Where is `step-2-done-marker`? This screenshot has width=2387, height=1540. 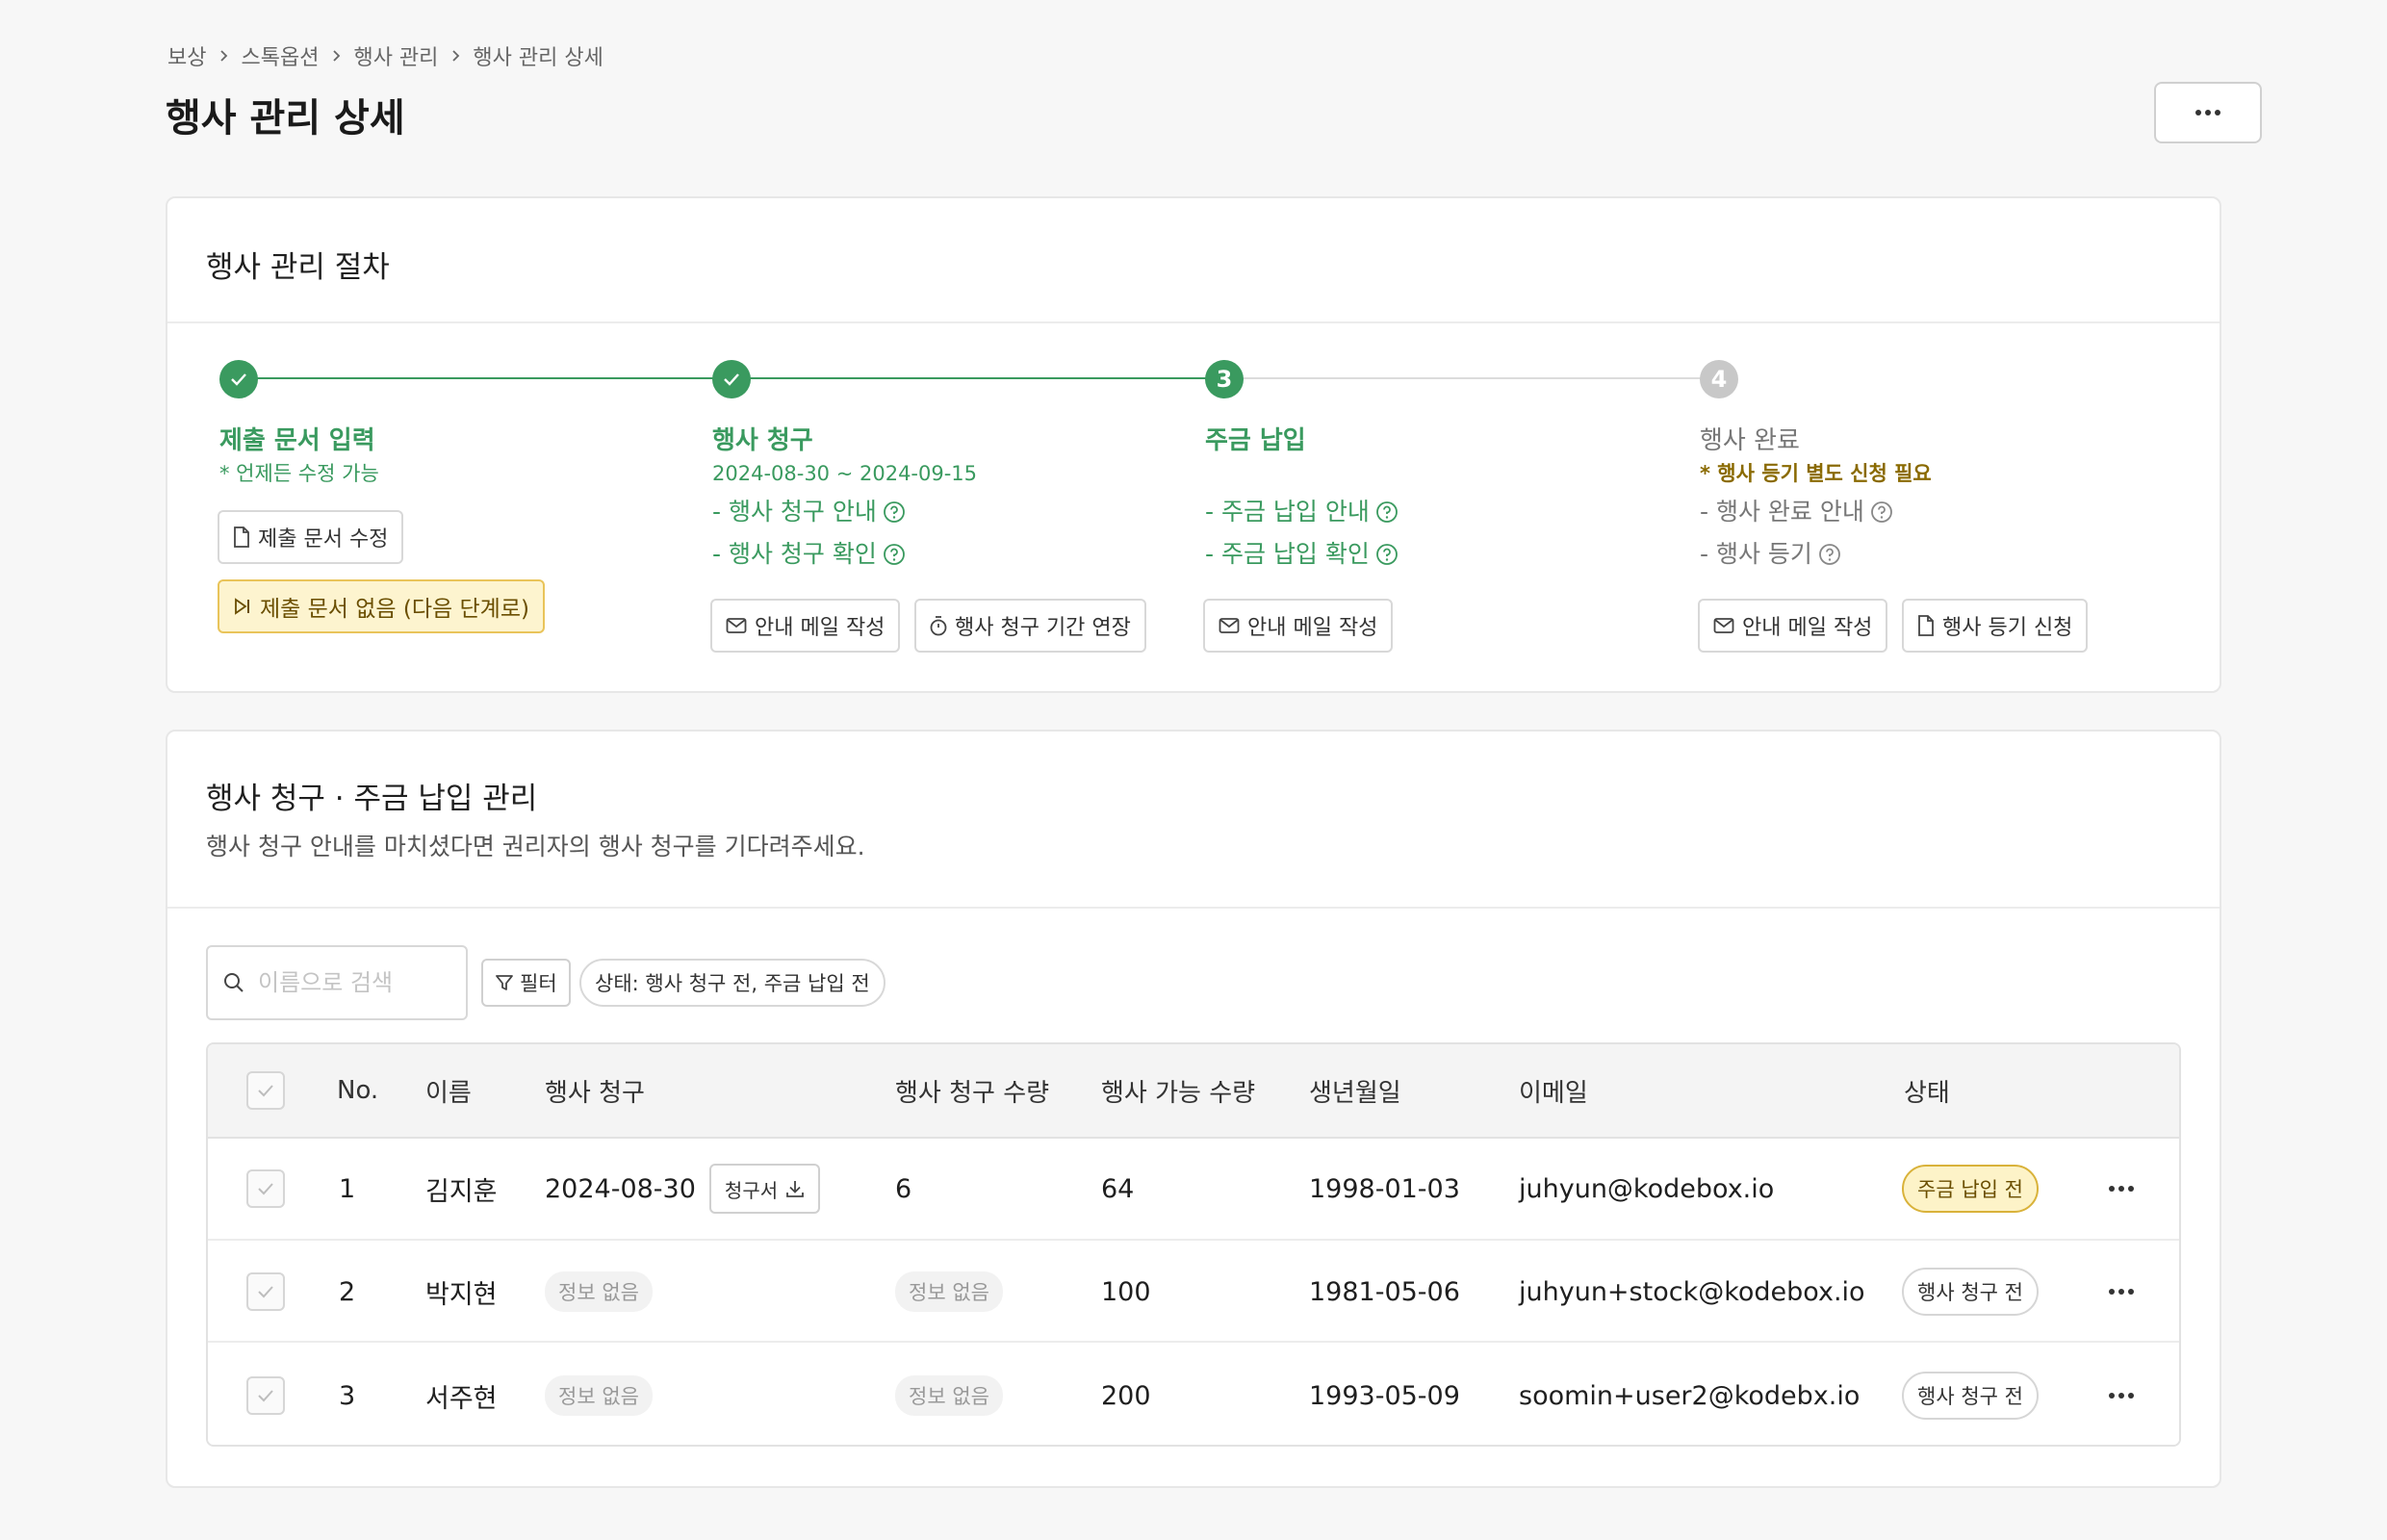 step-2-done-marker is located at coordinates (731, 379).